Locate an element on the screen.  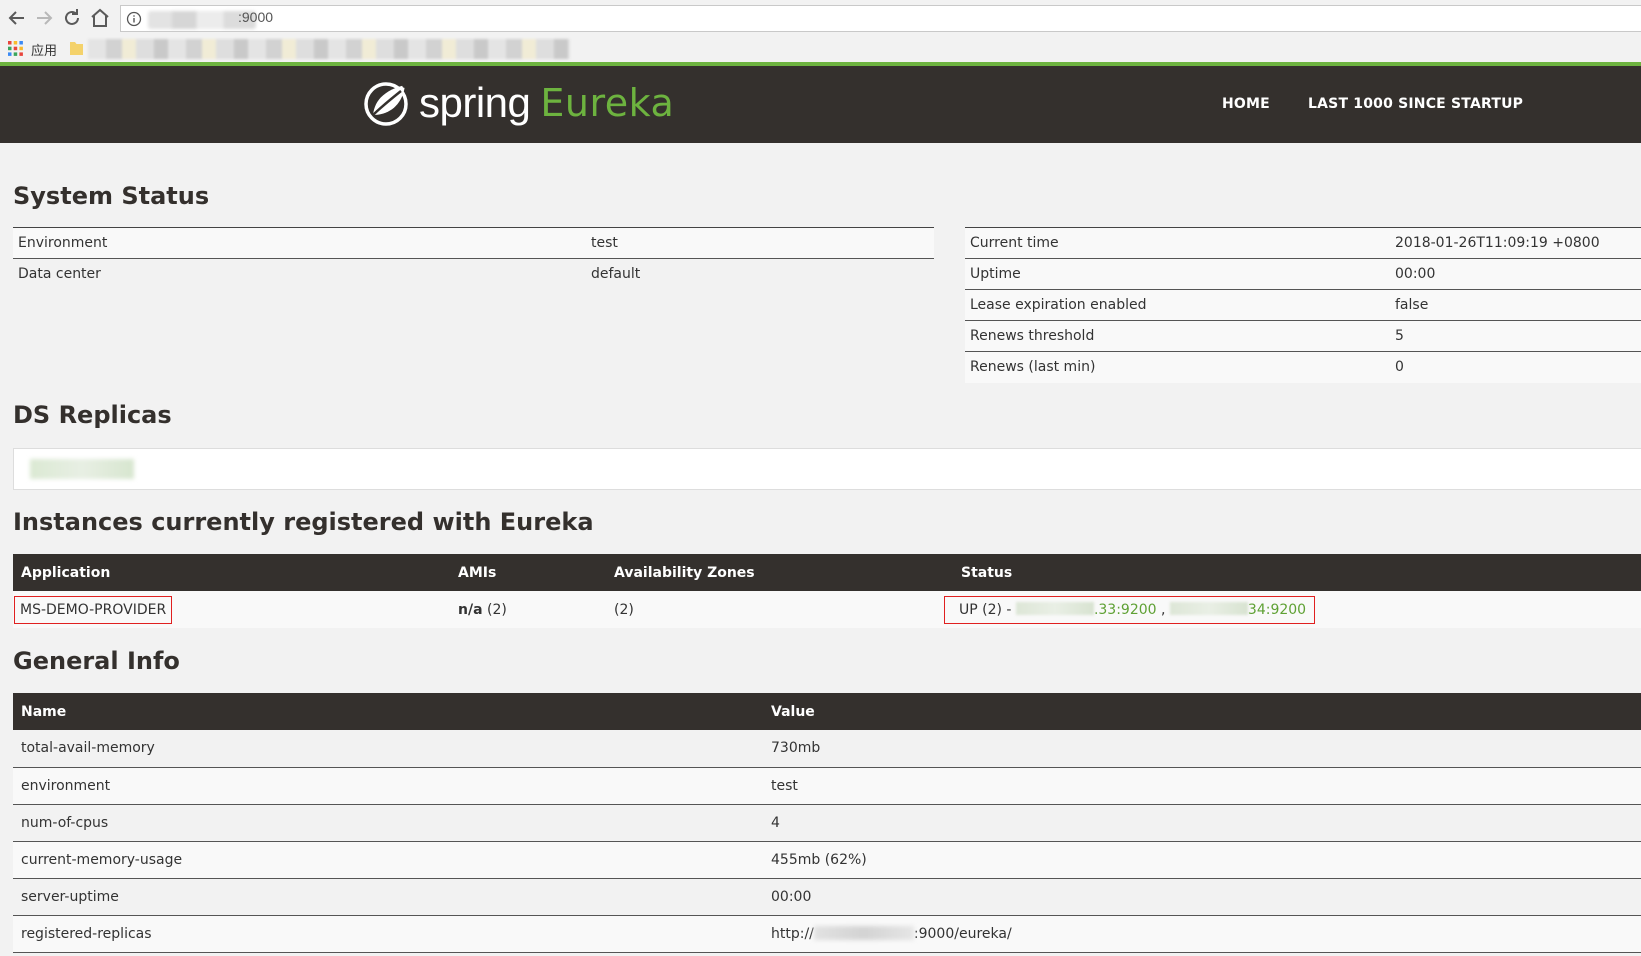
table-row: Data center default is located at coordinates (473, 274).